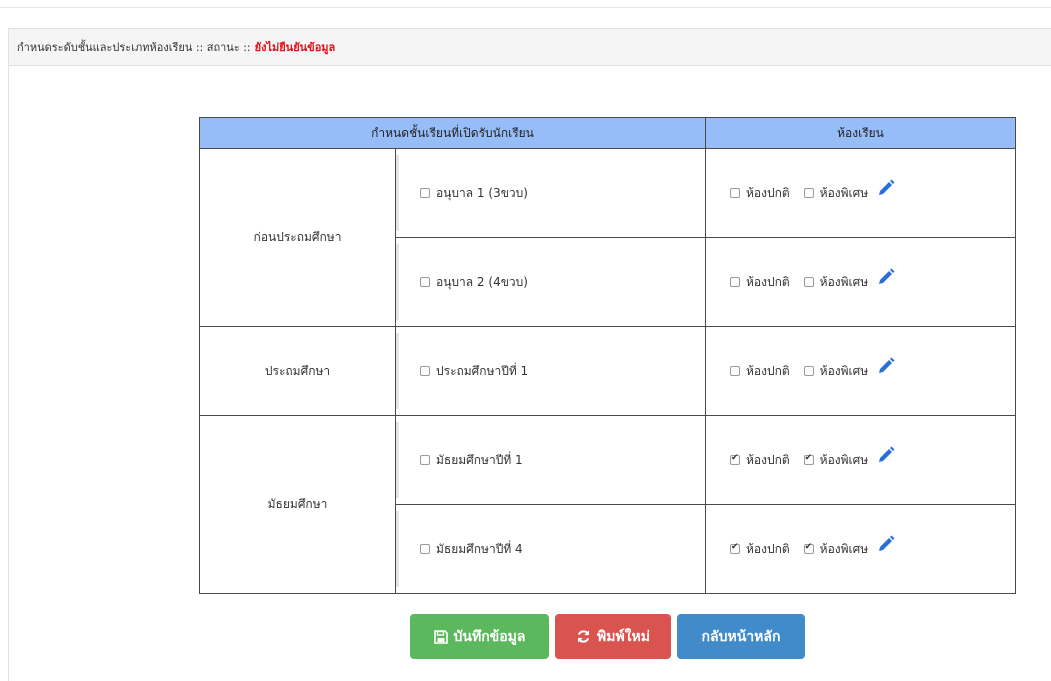 This screenshot has height=681, width=1051. Describe the element at coordinates (860, 133) in the screenshot. I see `column-header-rooms: ห้องเรียน` at that location.